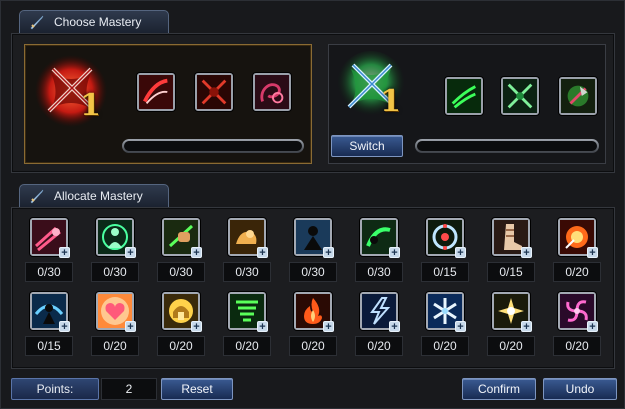  Describe the element at coordinates (380, 238) in the screenshot. I see `leap-icon: +` at that location.